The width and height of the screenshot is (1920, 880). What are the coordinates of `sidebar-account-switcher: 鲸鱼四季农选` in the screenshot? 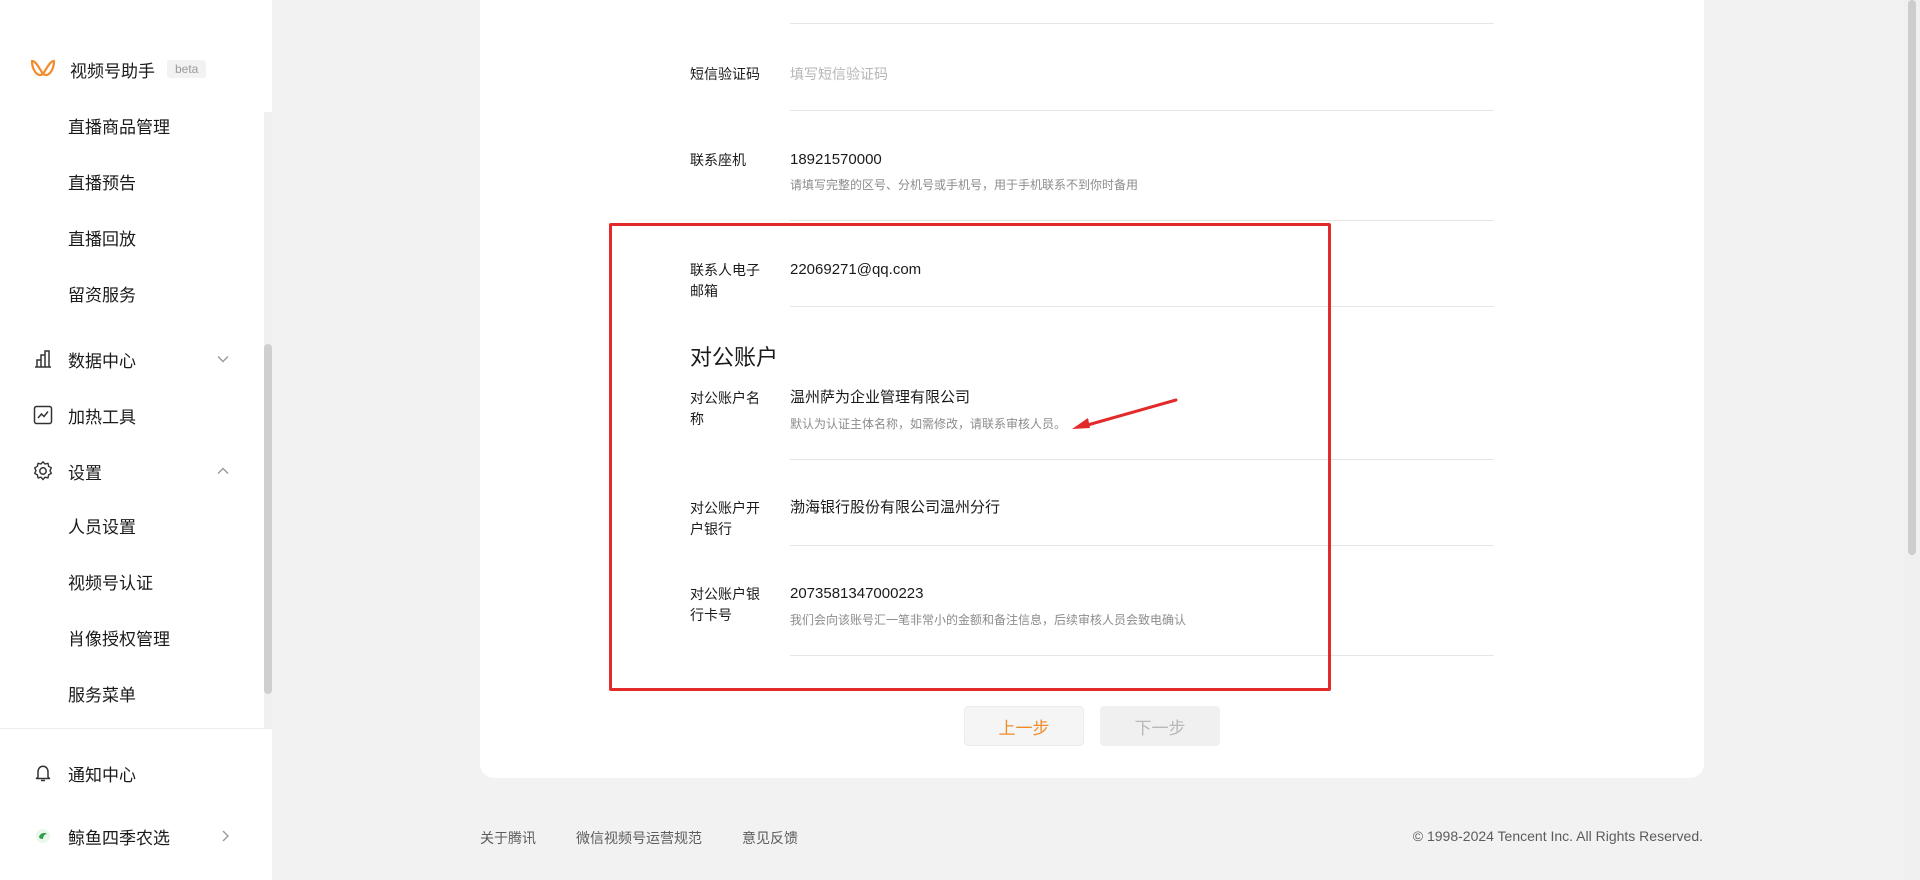 It's located at (132, 836).